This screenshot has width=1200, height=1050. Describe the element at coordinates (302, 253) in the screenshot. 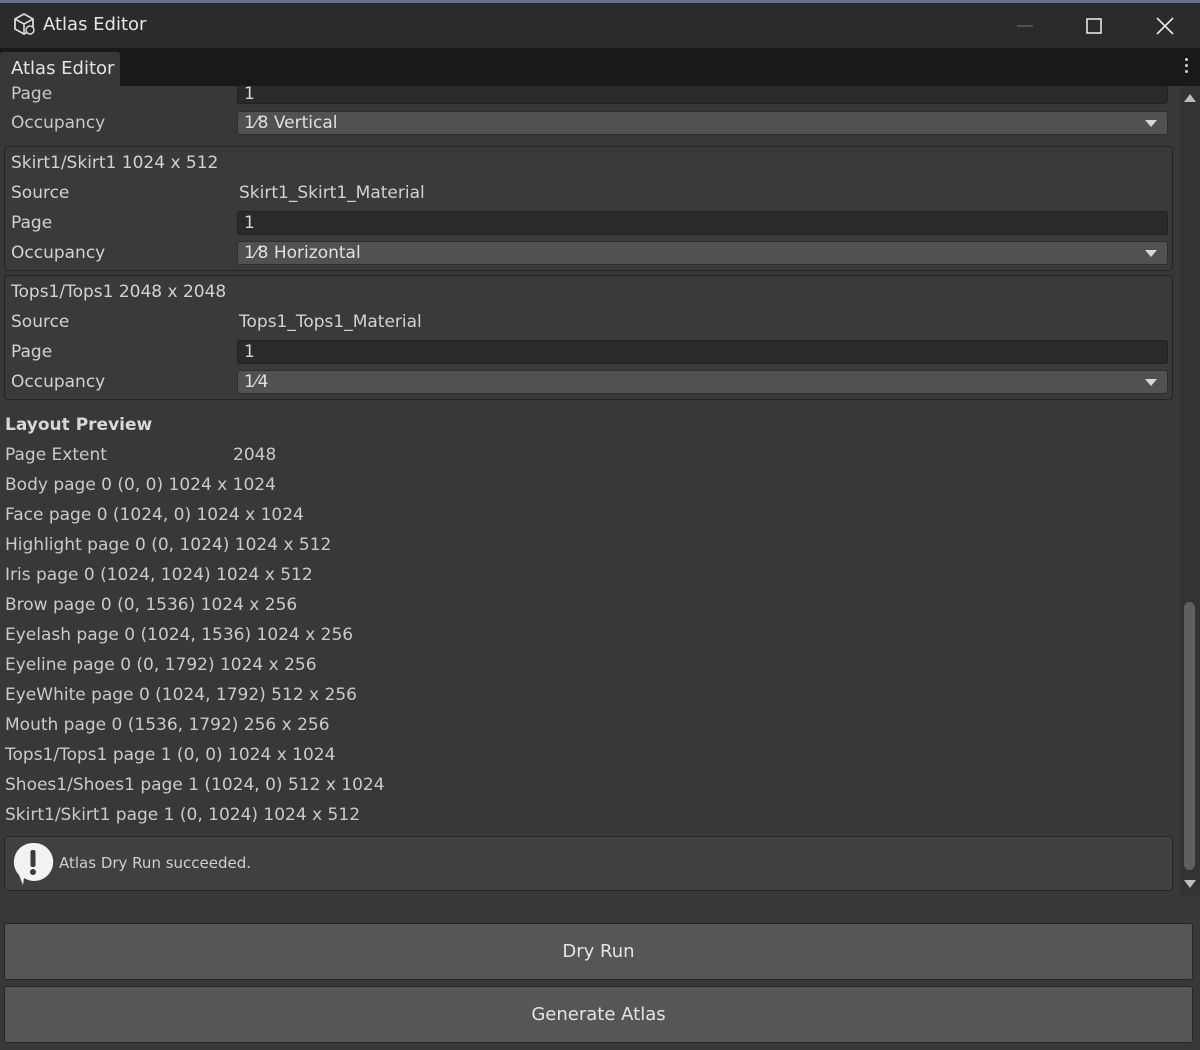

I see `occupancy-value: 1⁄8 Horizontal` at that location.